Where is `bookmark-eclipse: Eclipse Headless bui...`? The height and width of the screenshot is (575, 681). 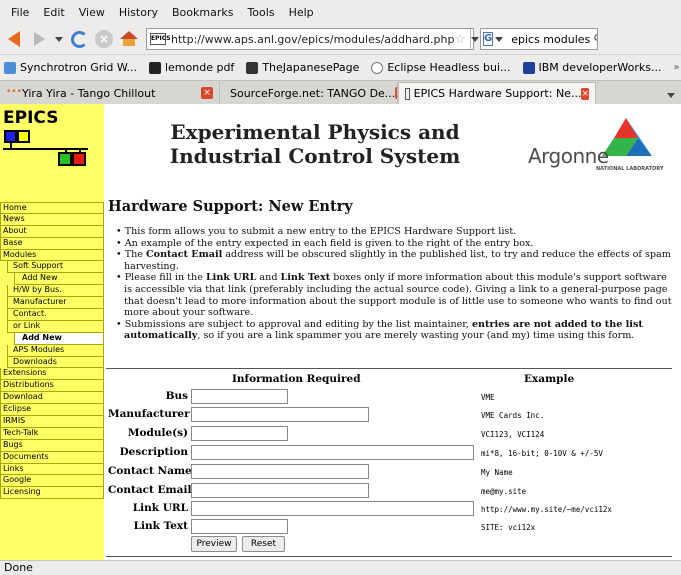
bookmark-eclipse: Eclipse Headless bui... is located at coordinates (441, 67).